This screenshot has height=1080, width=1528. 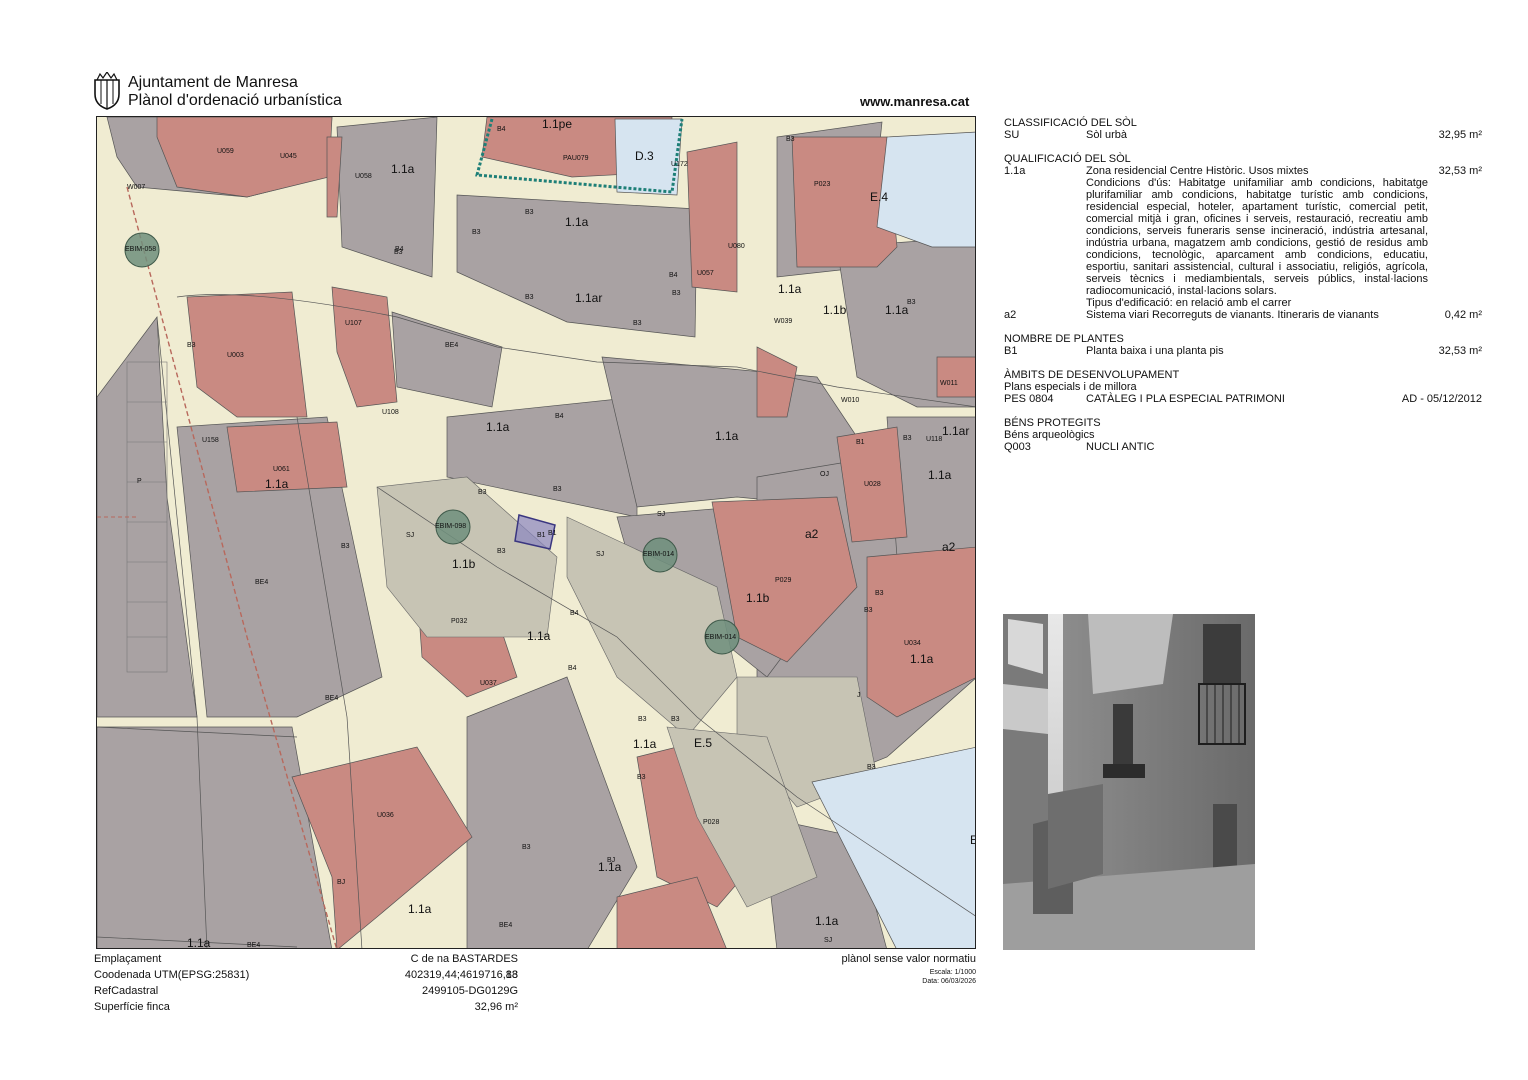 I want to click on zone-label-16: 1.1b, so click(x=758, y=598).